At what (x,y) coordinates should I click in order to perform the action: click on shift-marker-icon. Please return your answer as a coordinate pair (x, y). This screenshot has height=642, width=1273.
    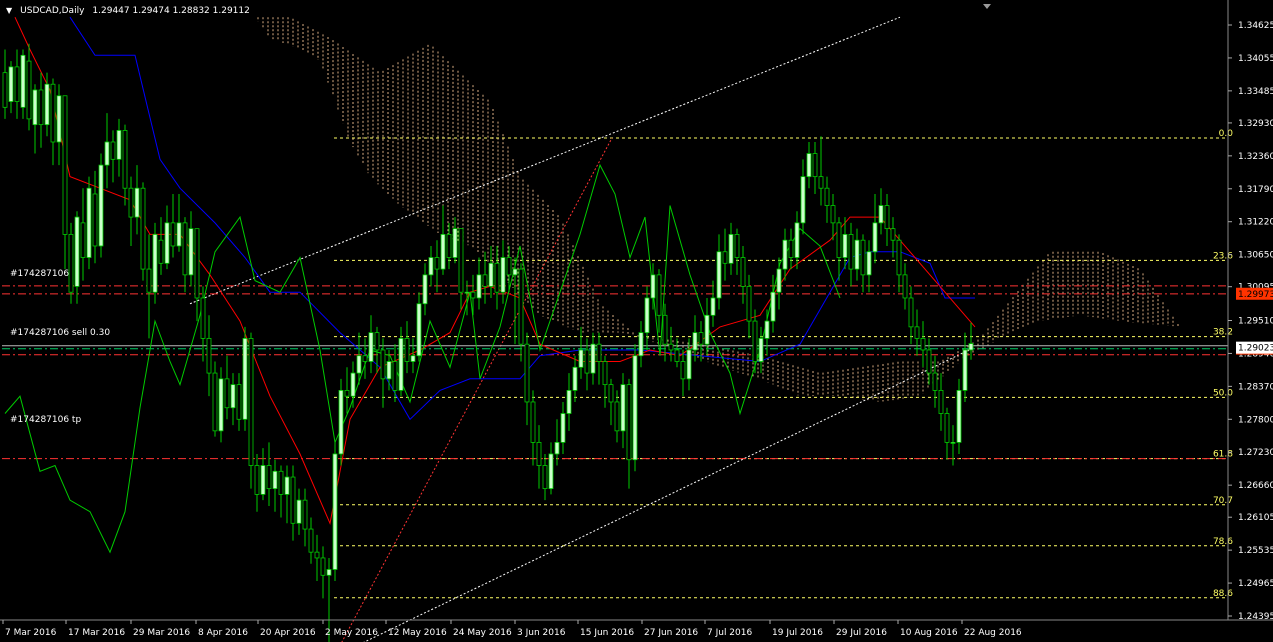
    Looking at the image, I should click on (987, 6).